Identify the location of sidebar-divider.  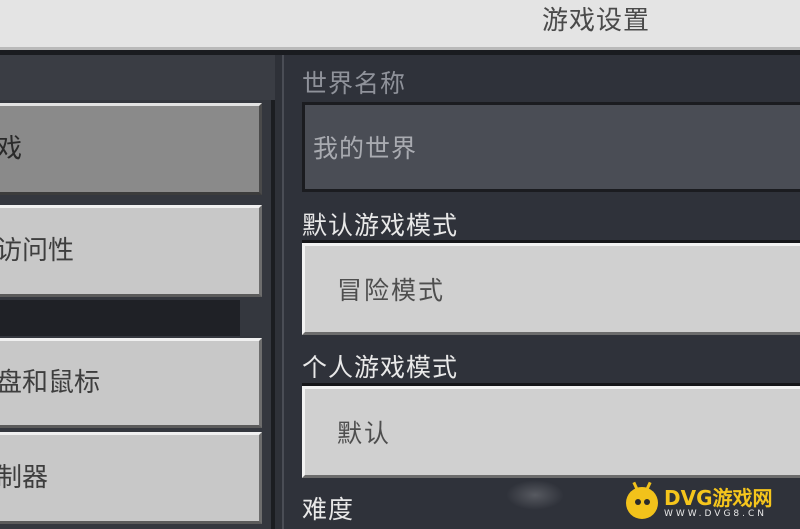
(120, 318).